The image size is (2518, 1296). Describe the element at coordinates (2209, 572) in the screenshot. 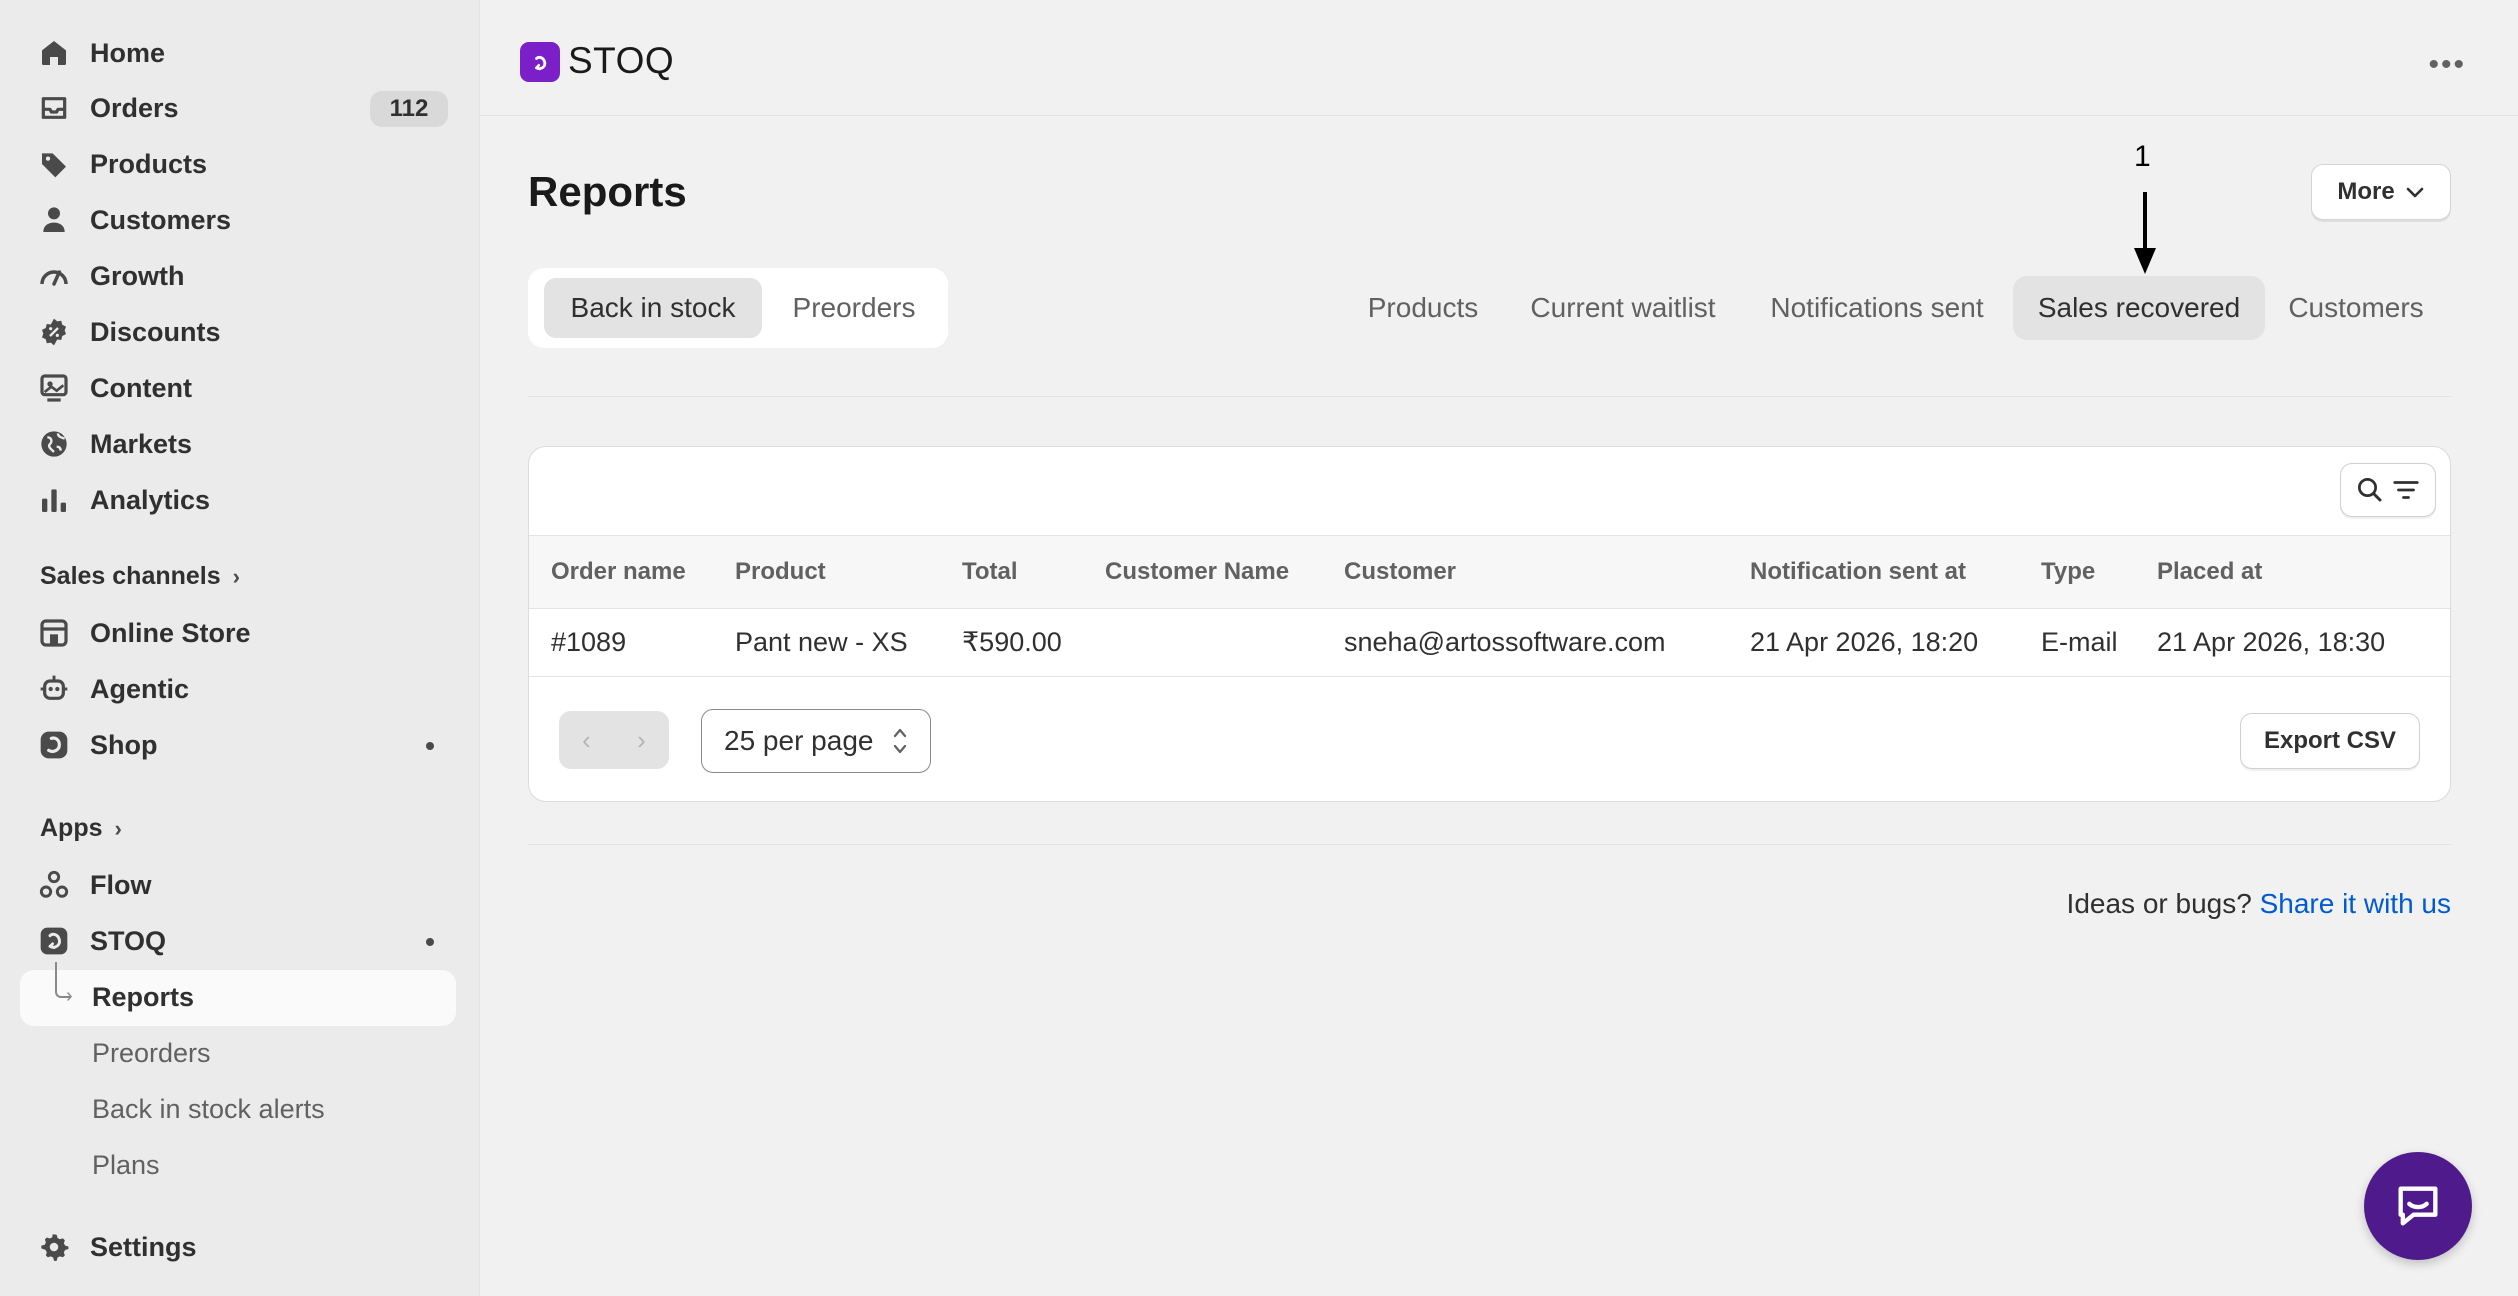

I see `column-header: Placed at` at that location.